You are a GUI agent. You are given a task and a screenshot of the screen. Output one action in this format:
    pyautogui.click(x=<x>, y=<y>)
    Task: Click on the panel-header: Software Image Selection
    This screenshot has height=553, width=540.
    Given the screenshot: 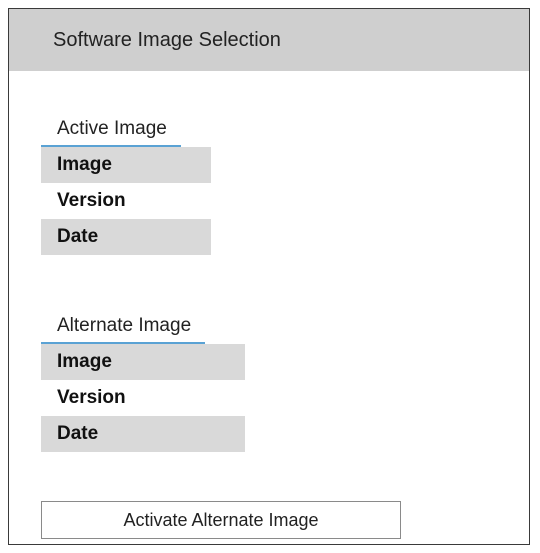 What is the action you would take?
    pyautogui.click(x=269, y=40)
    